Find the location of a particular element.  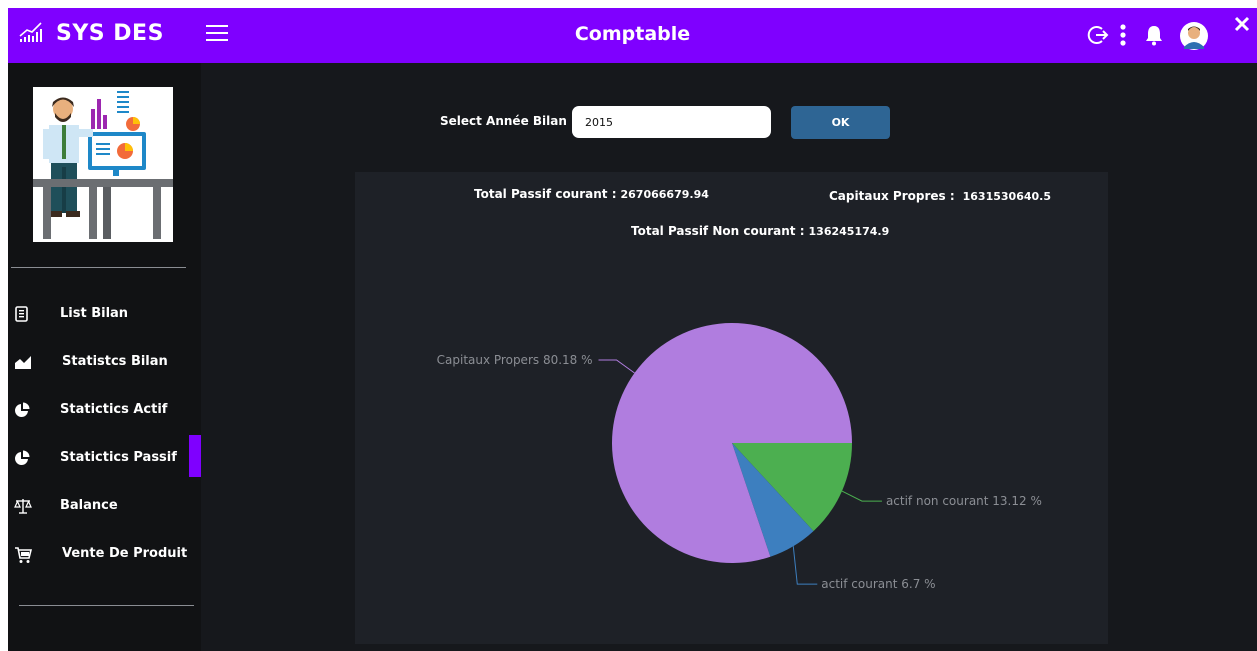

cart-icon is located at coordinates (23, 554).